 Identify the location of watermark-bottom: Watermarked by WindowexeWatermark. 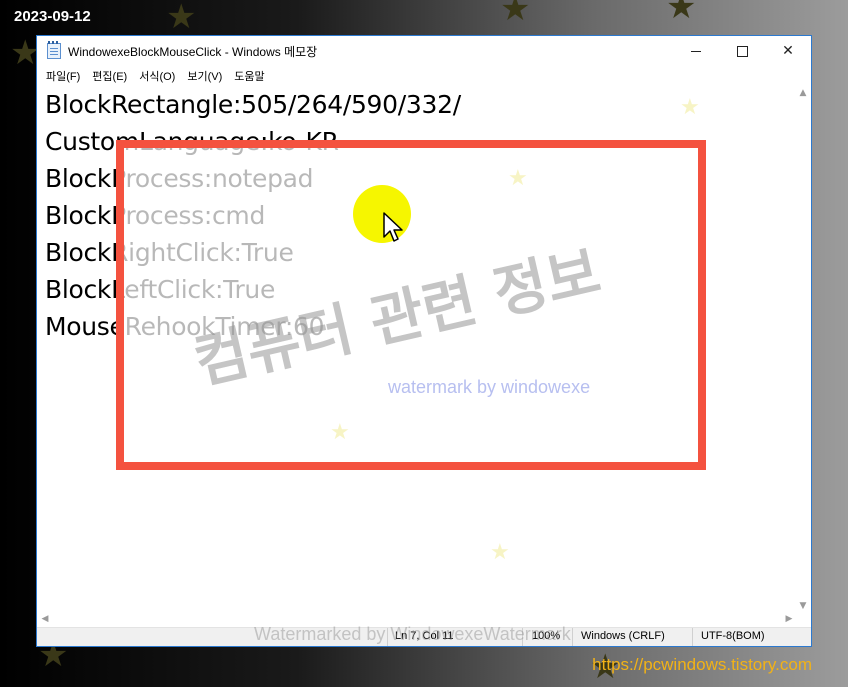
(412, 634).